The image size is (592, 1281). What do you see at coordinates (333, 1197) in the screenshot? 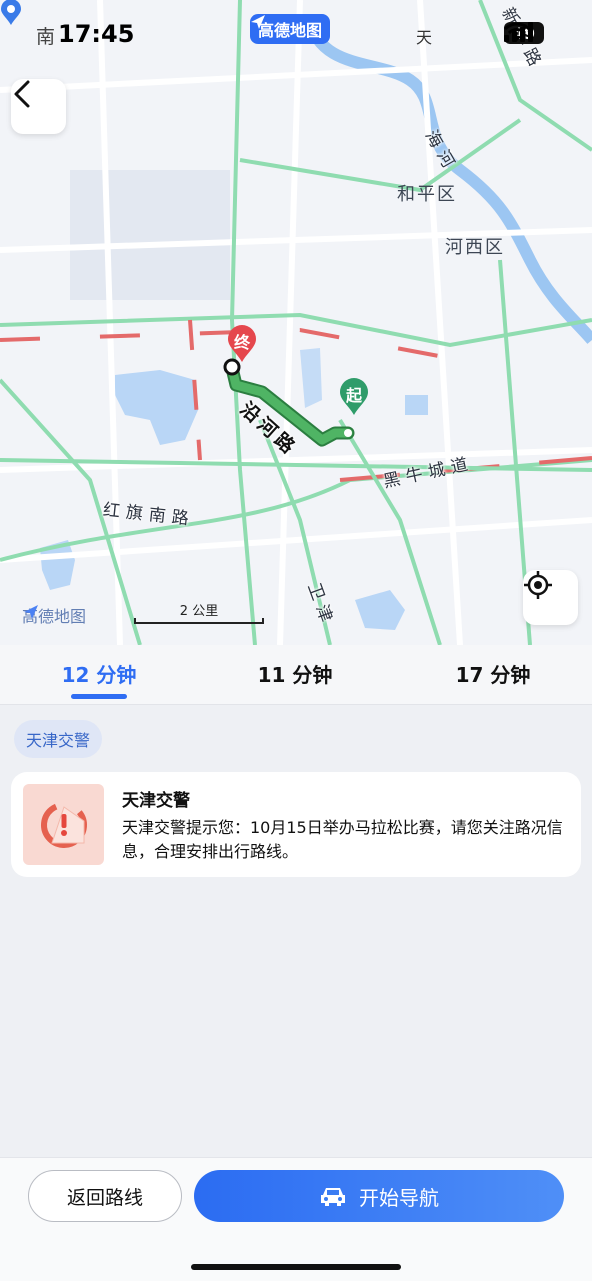
I see `car-icon` at bounding box center [333, 1197].